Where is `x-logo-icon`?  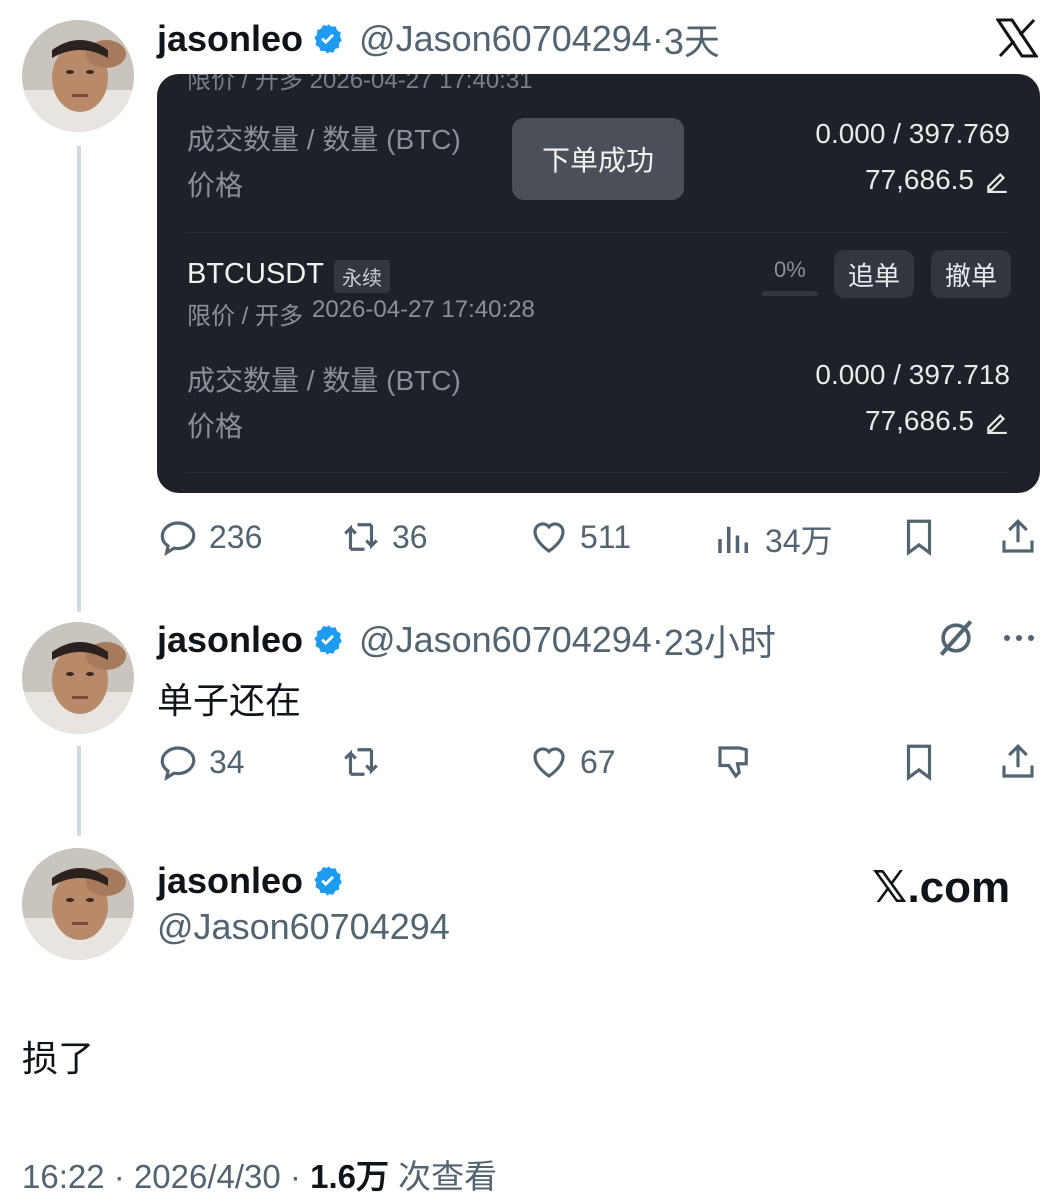 x-logo-icon is located at coordinates (1017, 38).